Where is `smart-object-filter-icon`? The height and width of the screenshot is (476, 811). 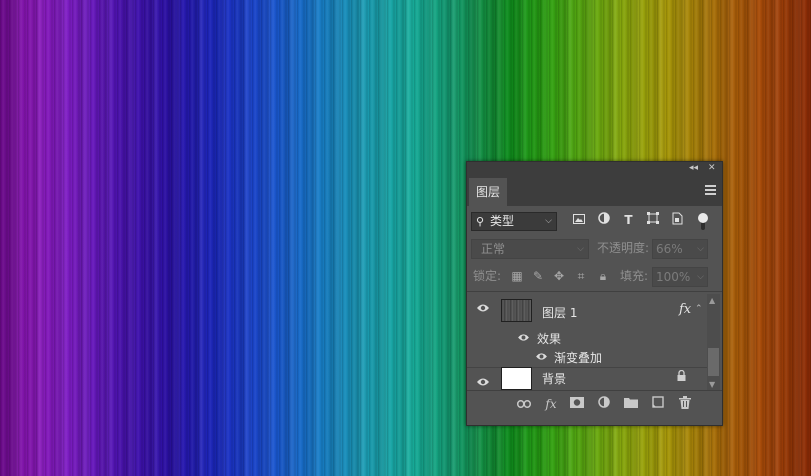
smart-object-filter-icon is located at coordinates (677, 220).